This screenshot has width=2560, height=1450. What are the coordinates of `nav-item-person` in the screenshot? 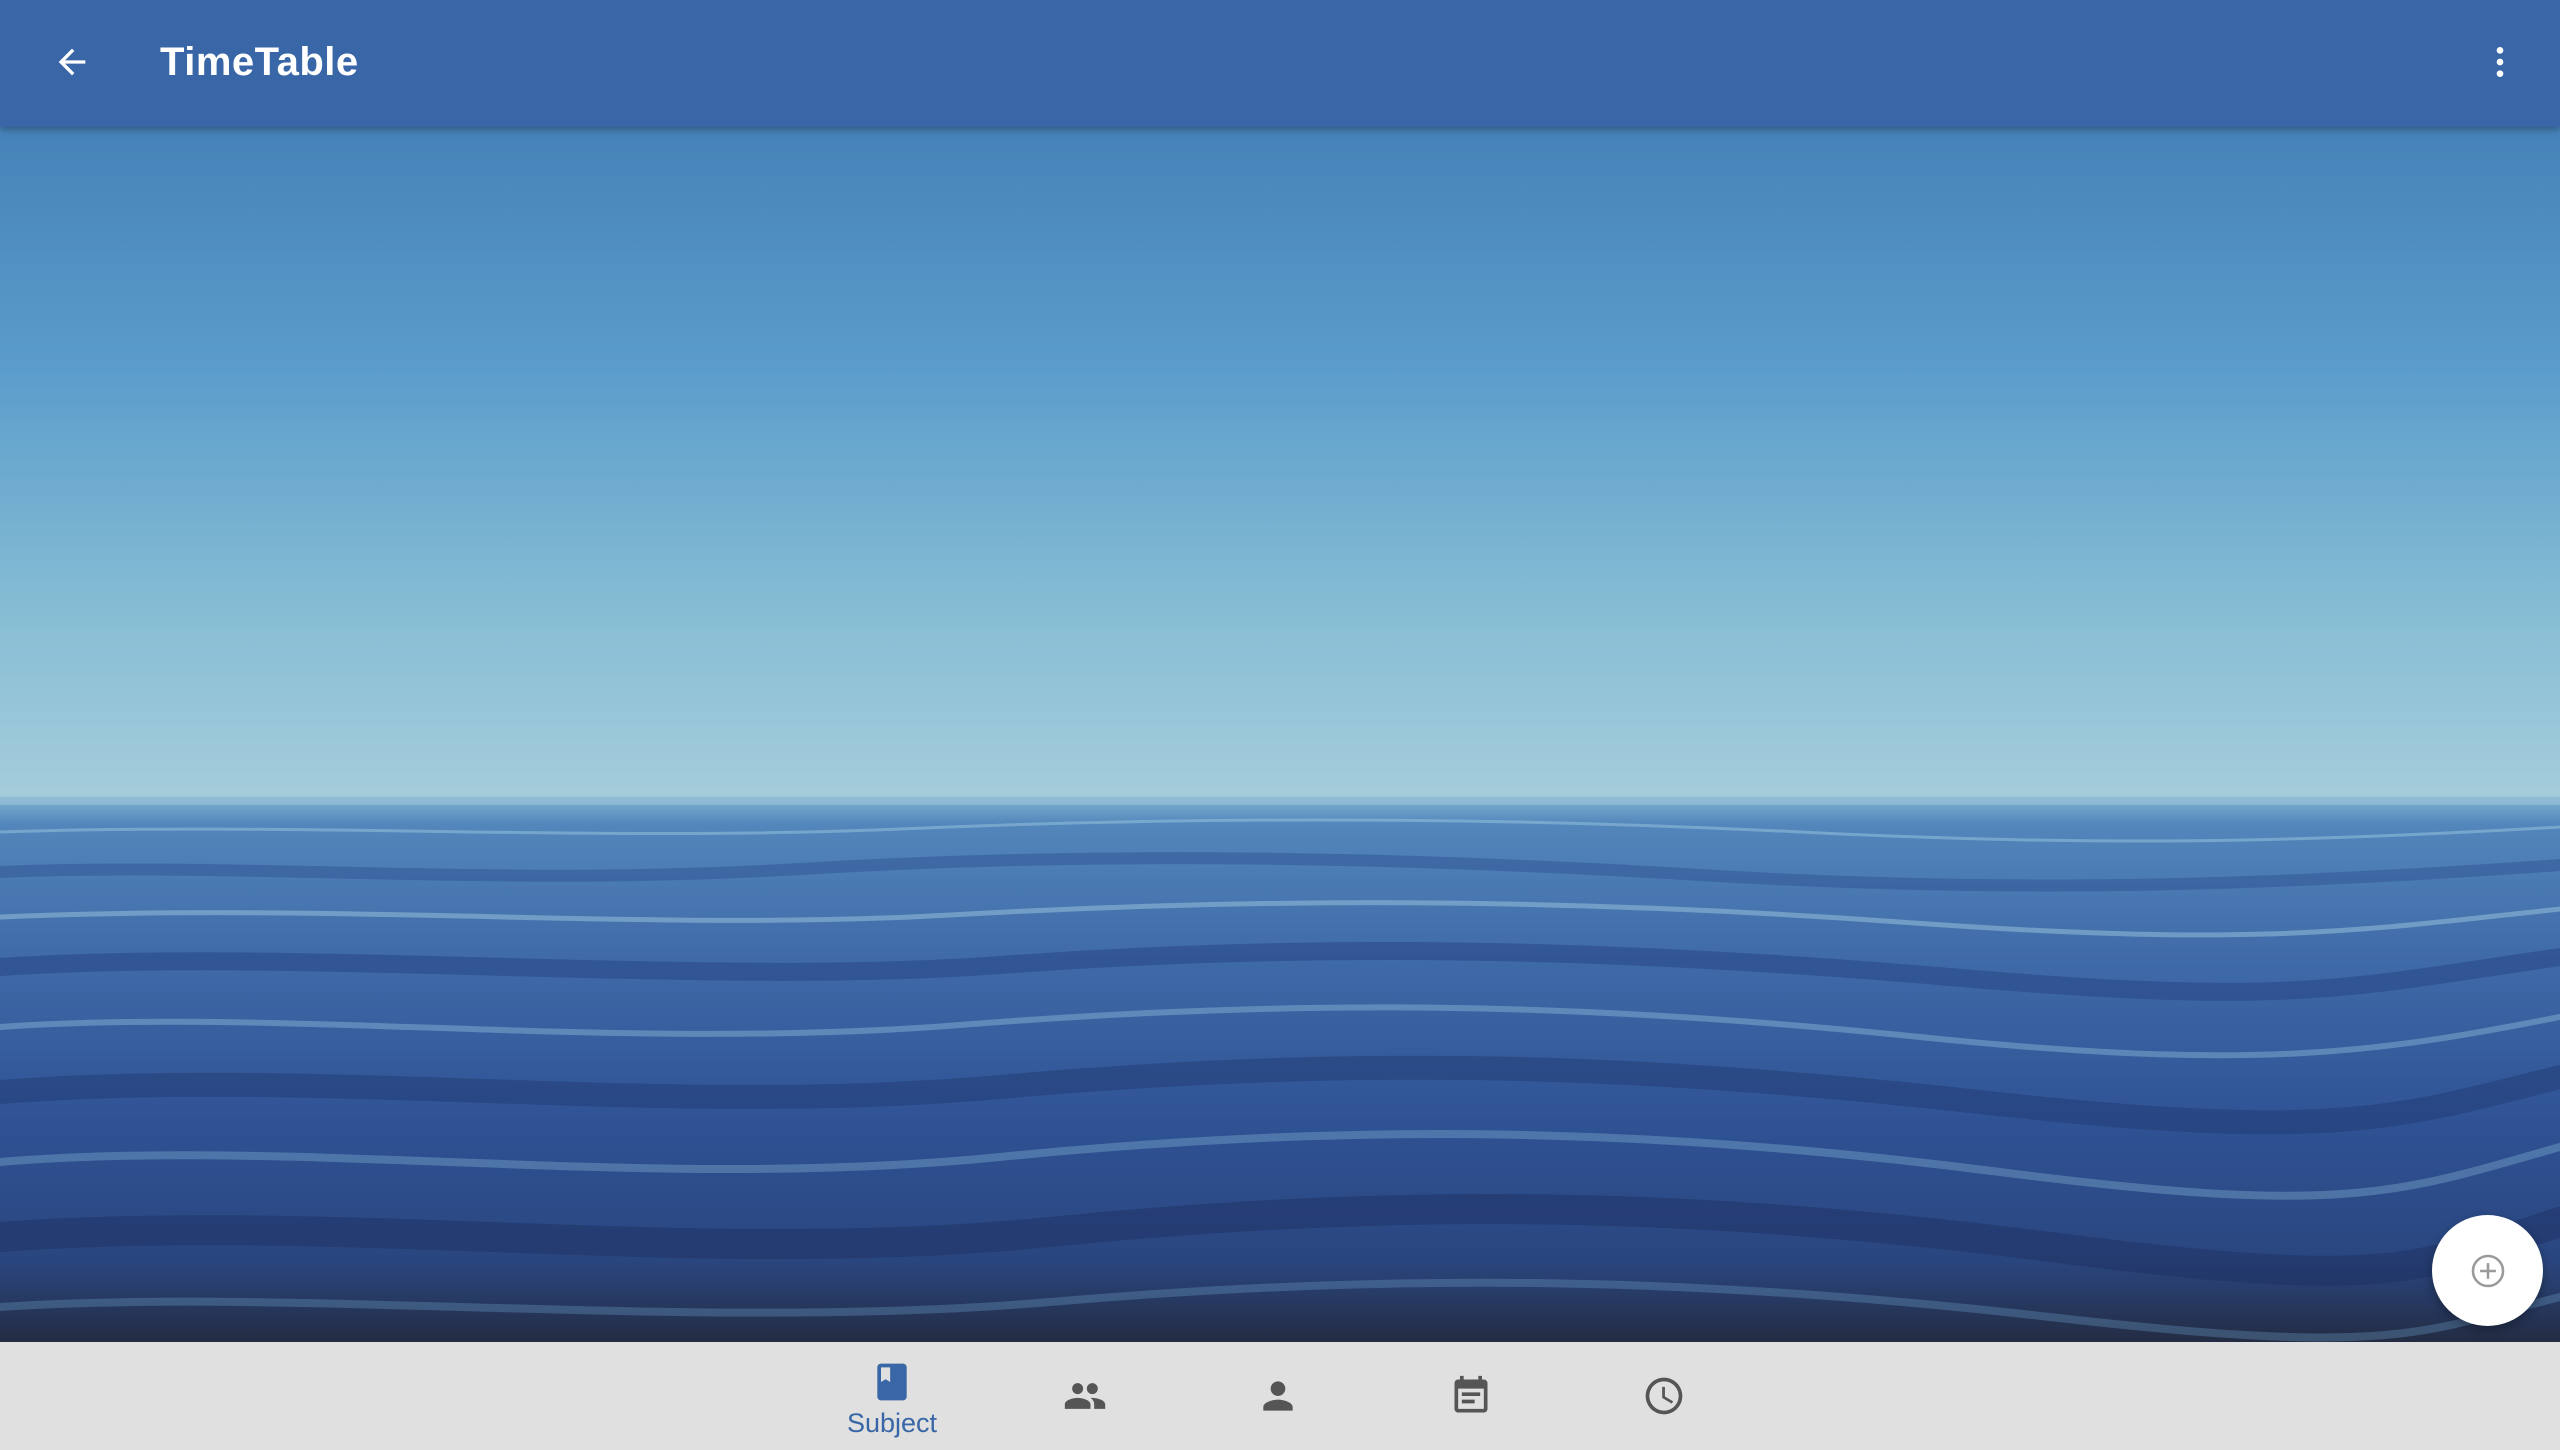 It's located at (1278, 1396).